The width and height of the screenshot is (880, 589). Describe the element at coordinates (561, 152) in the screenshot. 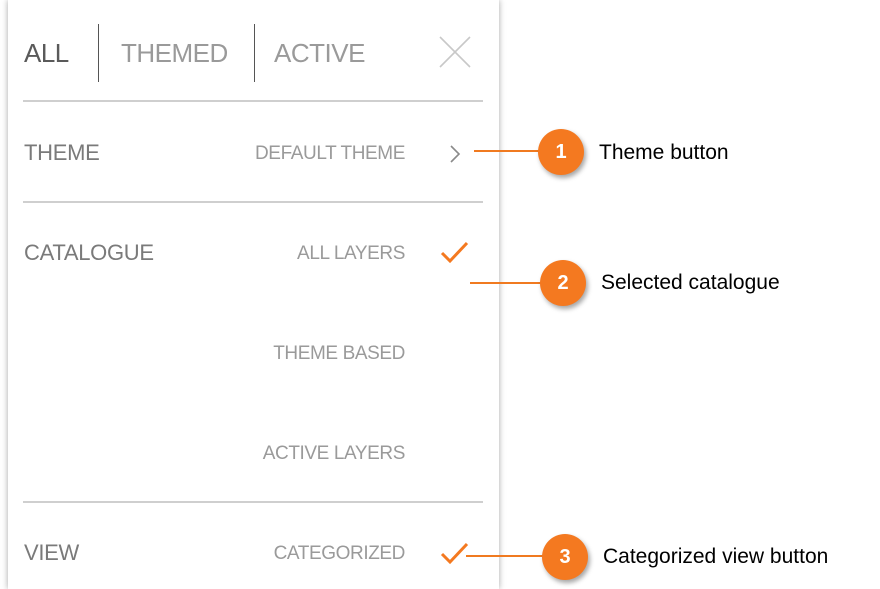

I see `callout-badge-1: 1` at that location.